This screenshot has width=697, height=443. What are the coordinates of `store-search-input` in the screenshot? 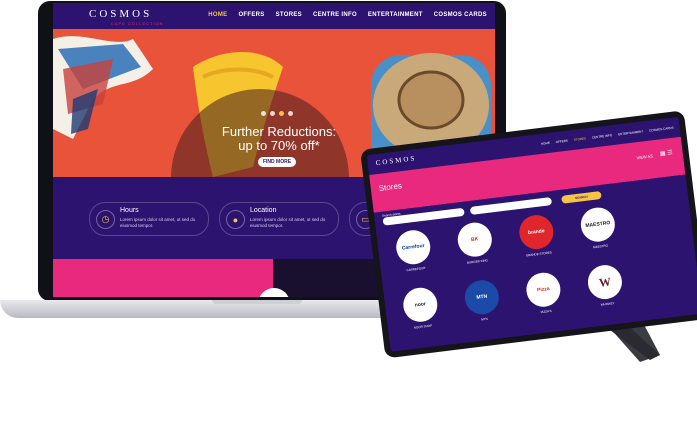 It's located at (423, 216).